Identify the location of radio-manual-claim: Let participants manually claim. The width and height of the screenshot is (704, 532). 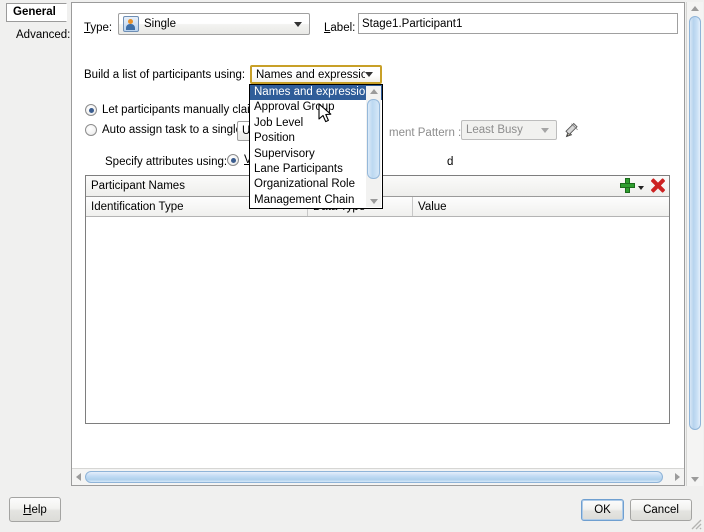
(172, 110).